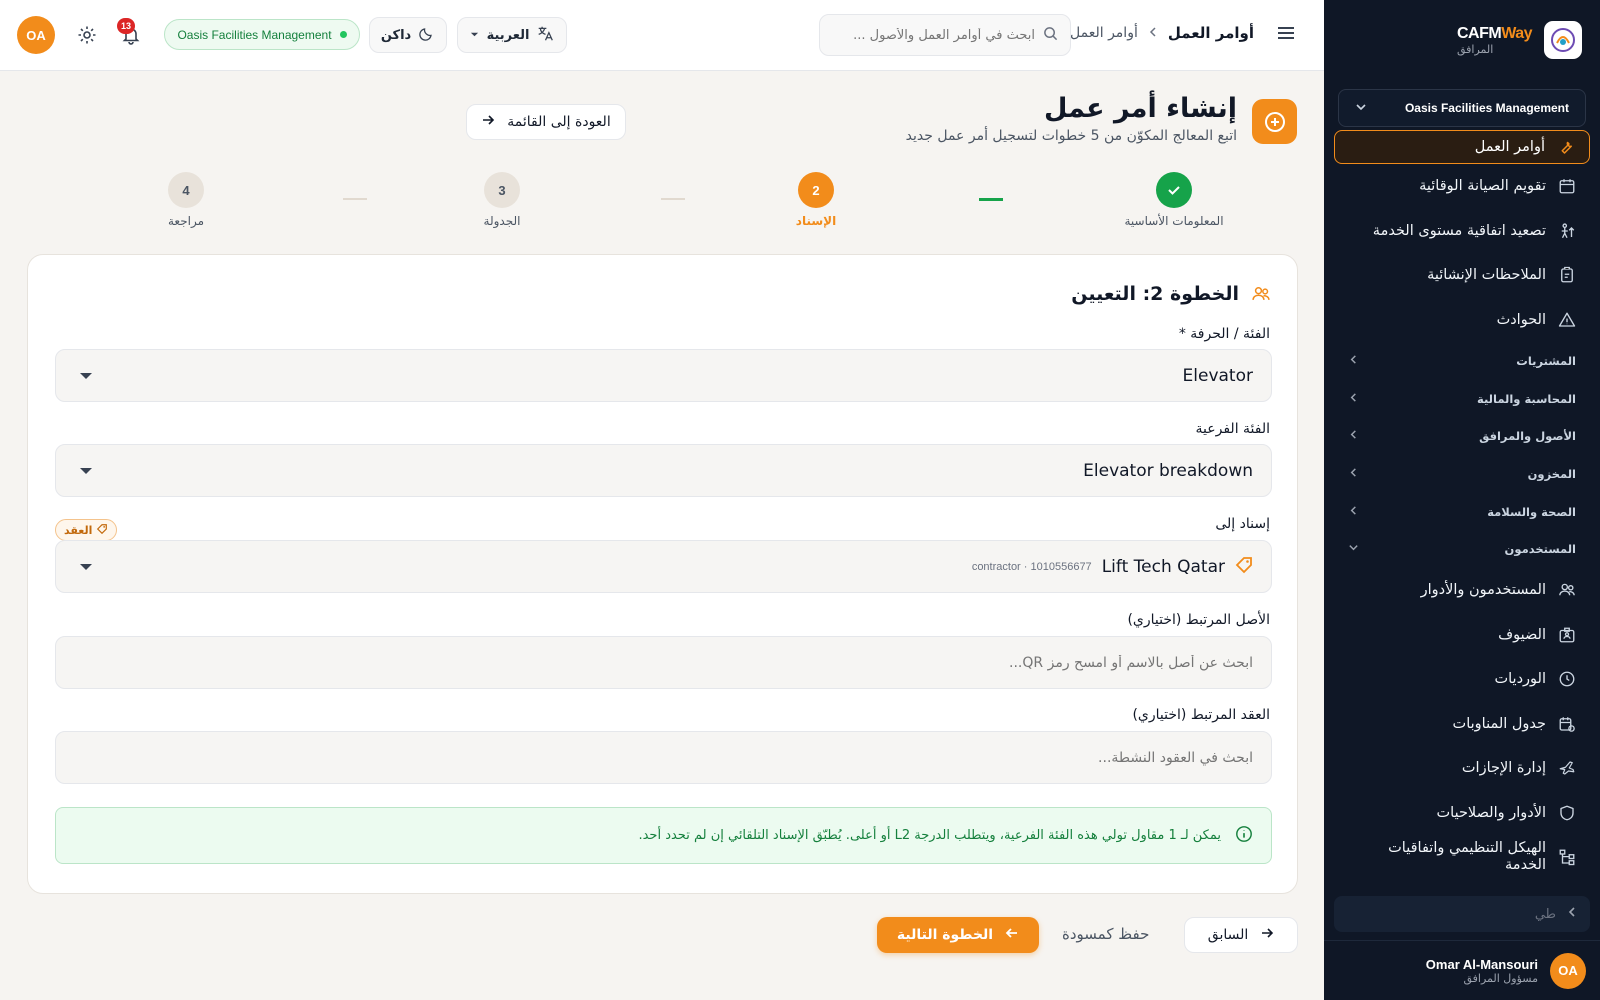  Describe the element at coordinates (1503, 768) in the screenshot. I see `sidebar-item-label: إدارة الإجازات` at that location.